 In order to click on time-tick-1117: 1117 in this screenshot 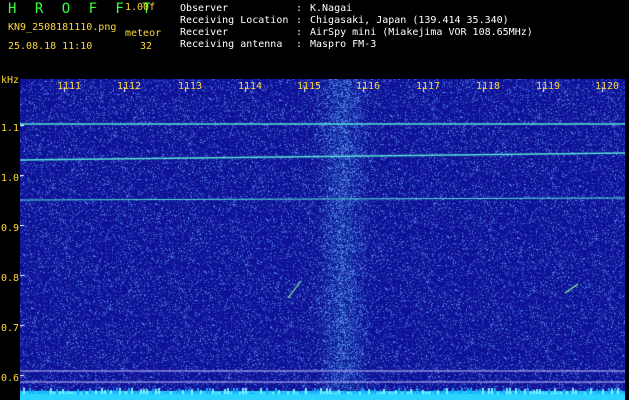, I will do `click(428, 86)`.